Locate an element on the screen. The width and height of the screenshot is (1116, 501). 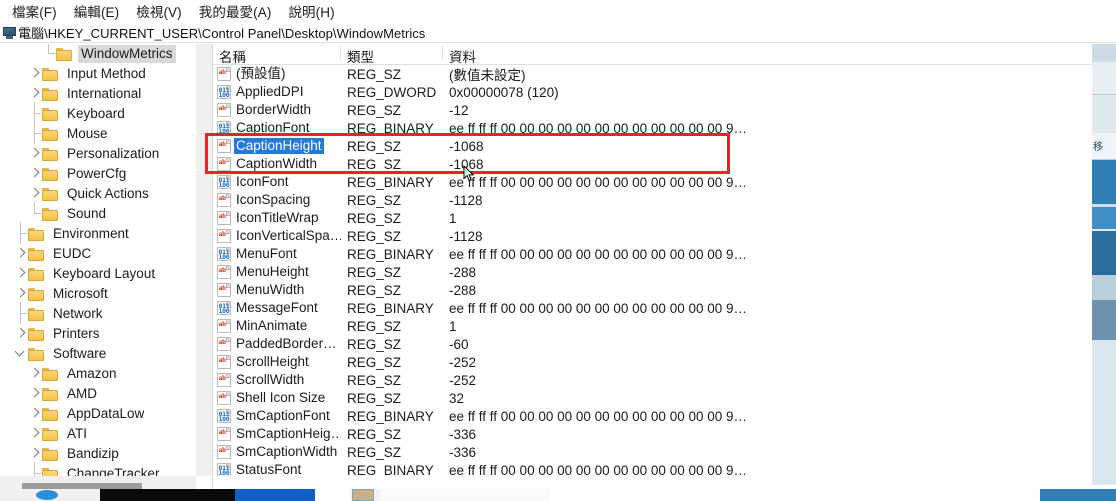
tree-node-label: Amazon is located at coordinates (92, 373).